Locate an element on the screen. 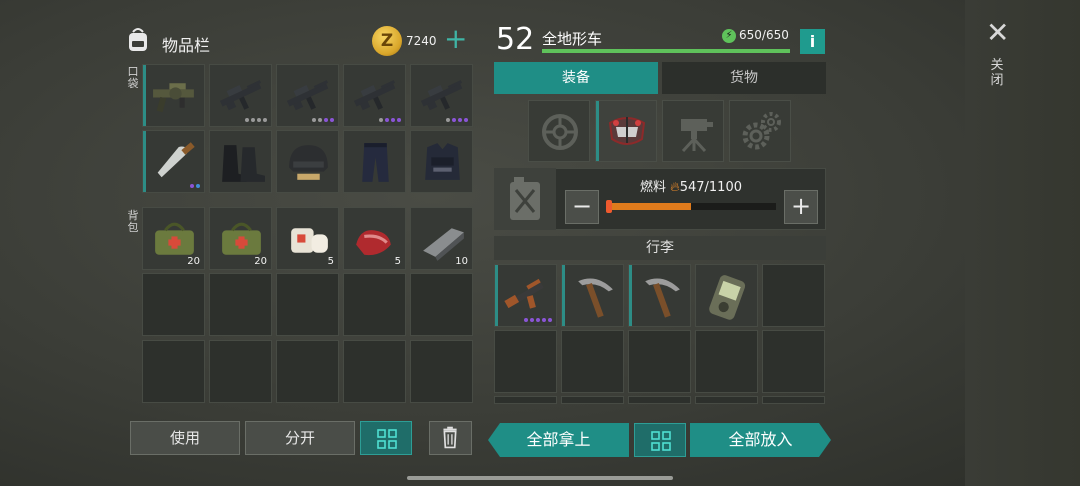 The image size is (1080, 486). close-icon: ✕ is located at coordinates (997, 33).